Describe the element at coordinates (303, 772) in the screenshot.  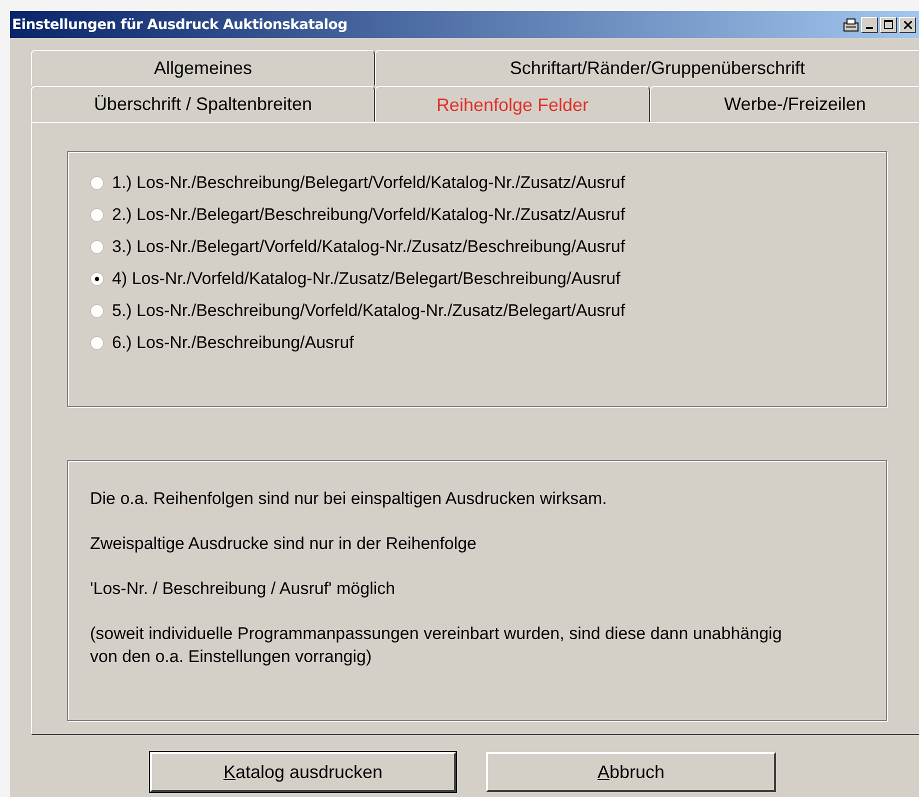
I see `dialog-button: Katalog ausdrucken` at that location.